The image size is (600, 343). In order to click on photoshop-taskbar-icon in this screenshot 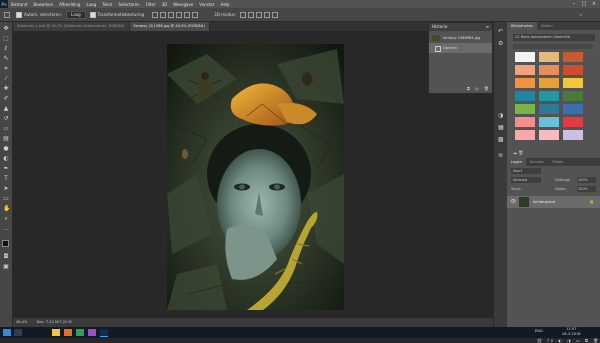, I will do `click(104, 333)`.